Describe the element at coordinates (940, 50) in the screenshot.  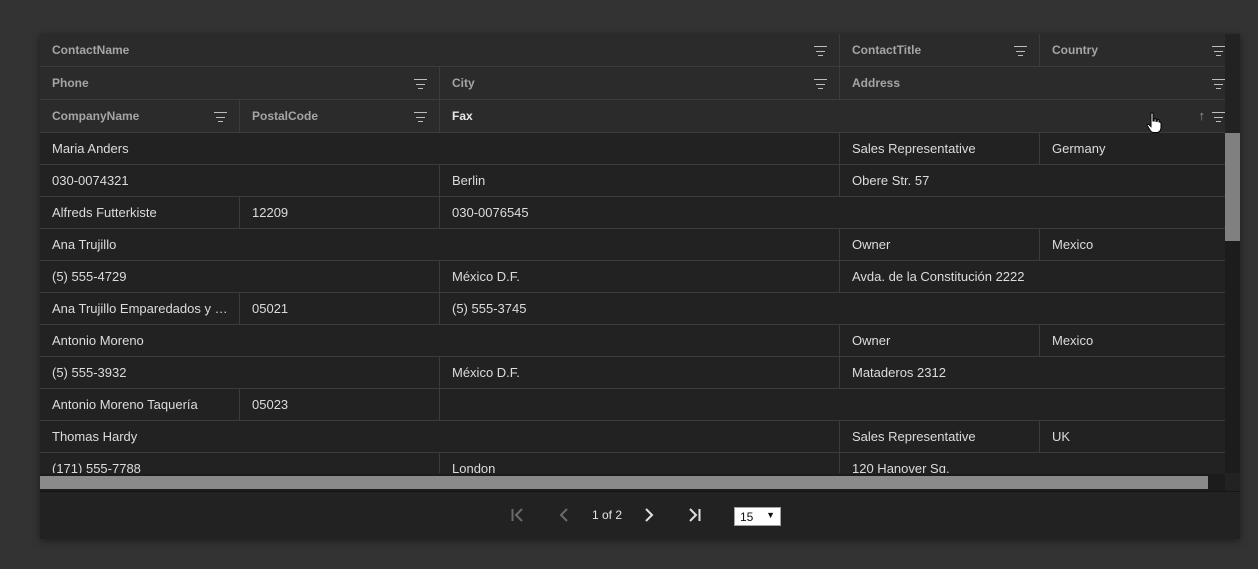
I see `header-contacttitle: ContactTitle` at that location.